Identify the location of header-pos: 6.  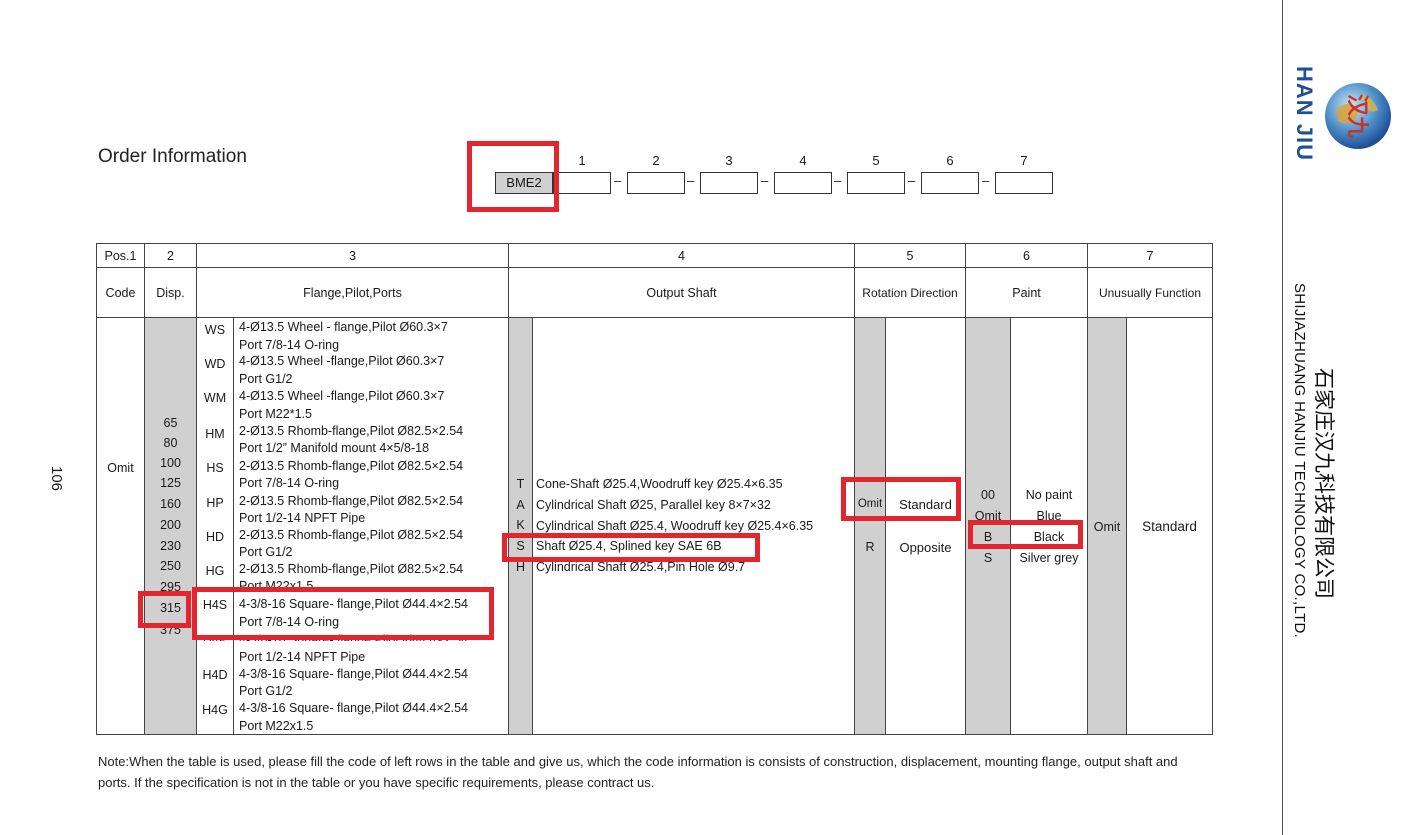
(1026, 256).